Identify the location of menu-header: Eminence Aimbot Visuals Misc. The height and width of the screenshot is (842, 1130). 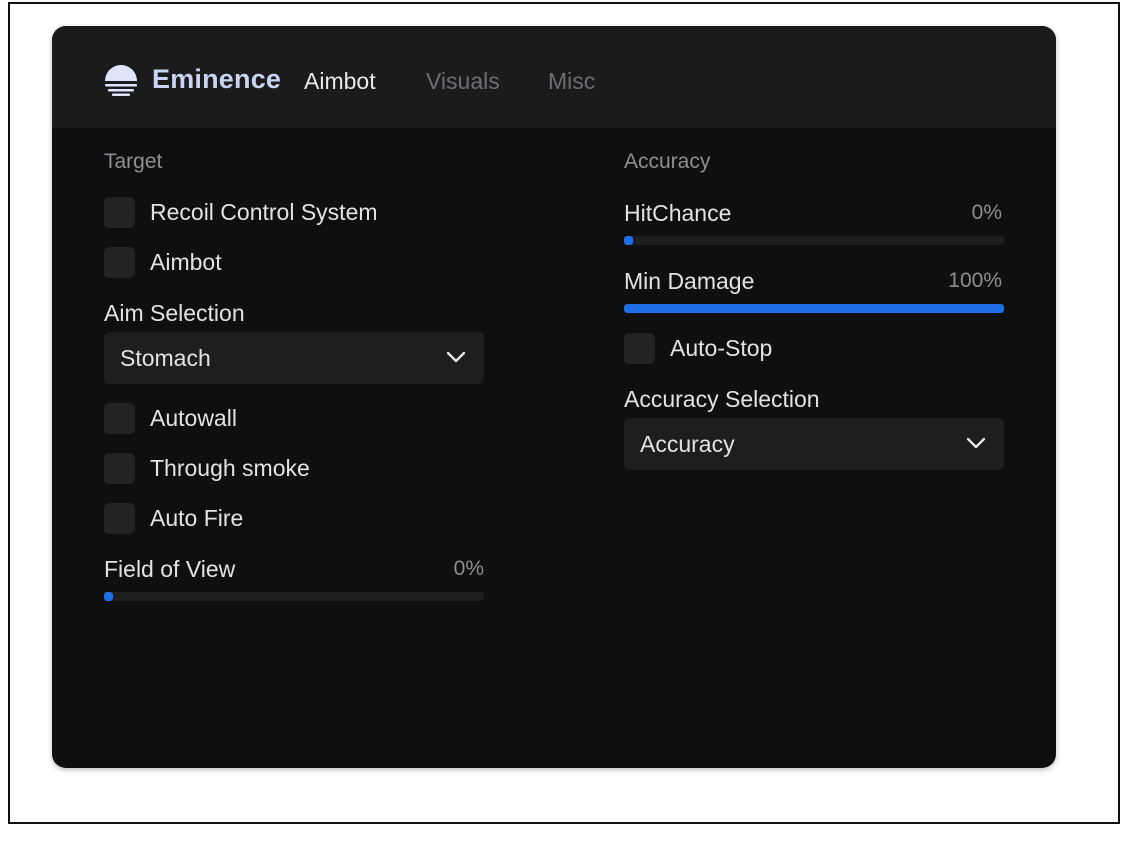
(554, 77).